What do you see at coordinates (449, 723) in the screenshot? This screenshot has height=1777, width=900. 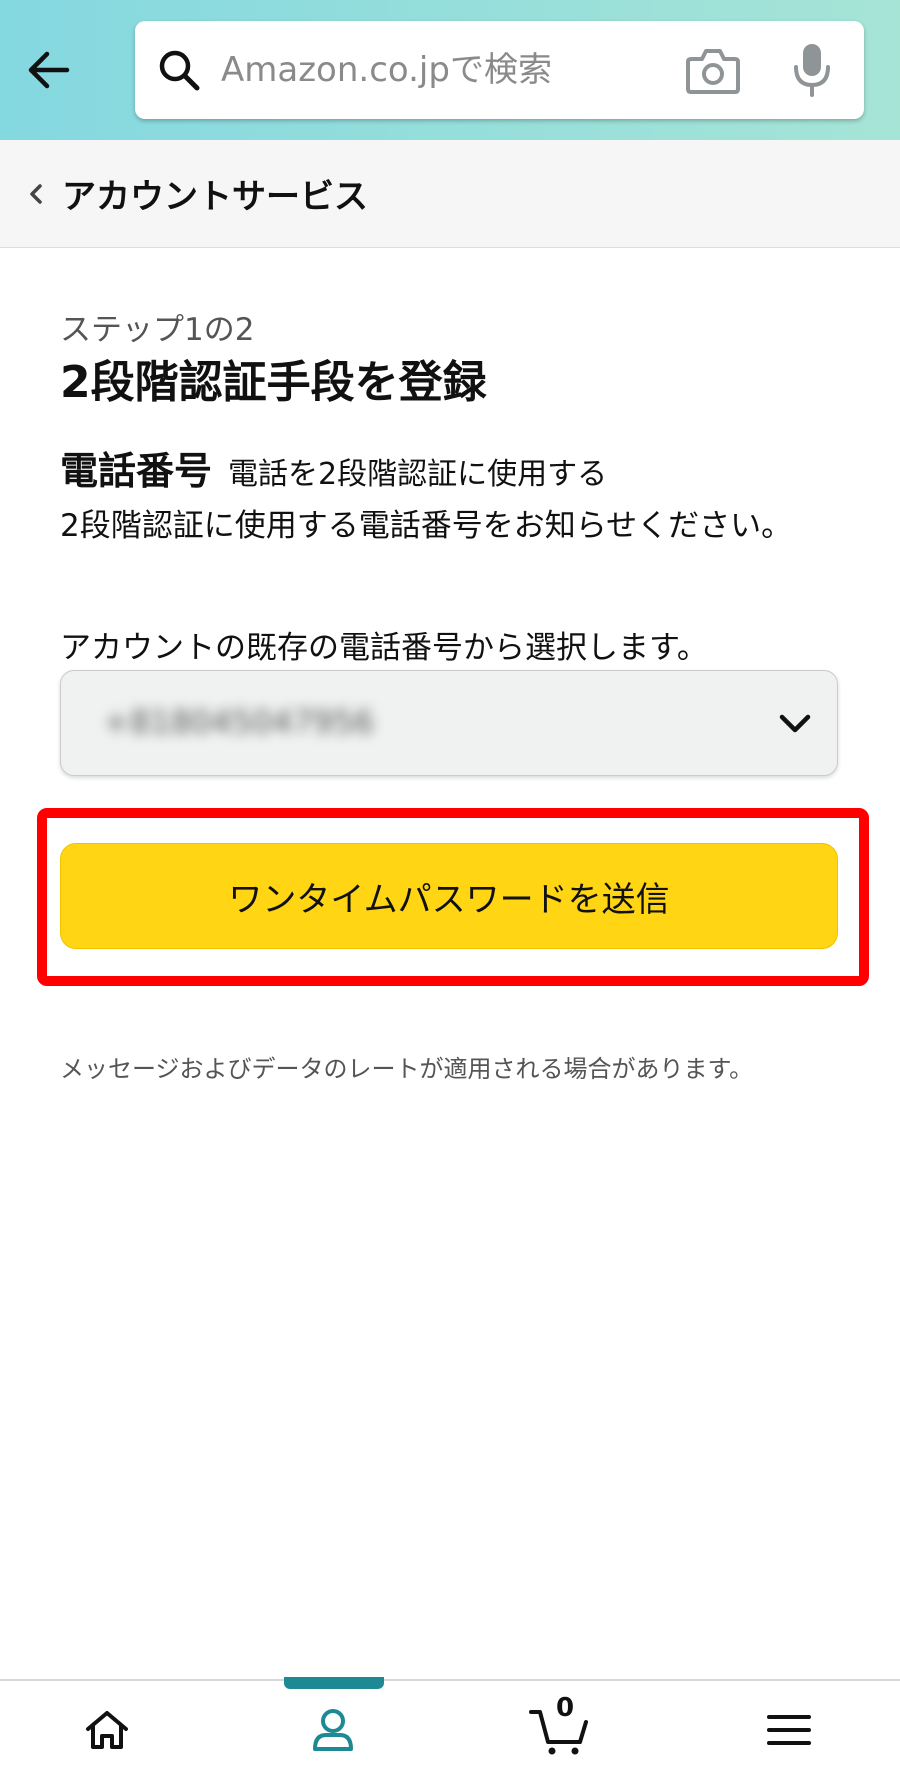 I see `phone-number-select: +818045047956` at bounding box center [449, 723].